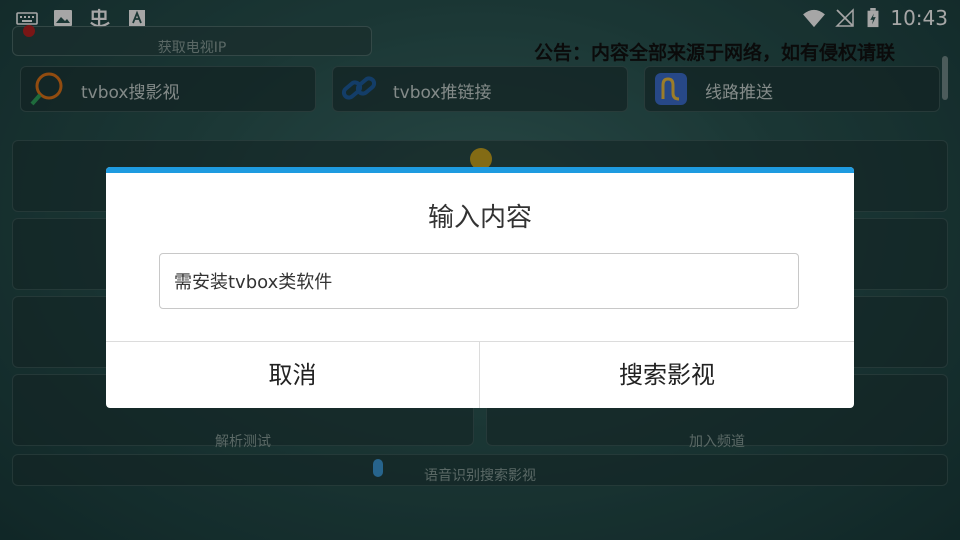 This screenshot has height=540, width=960. What do you see at coordinates (292, 375) in the screenshot?
I see `cancel-button: 取消` at bounding box center [292, 375].